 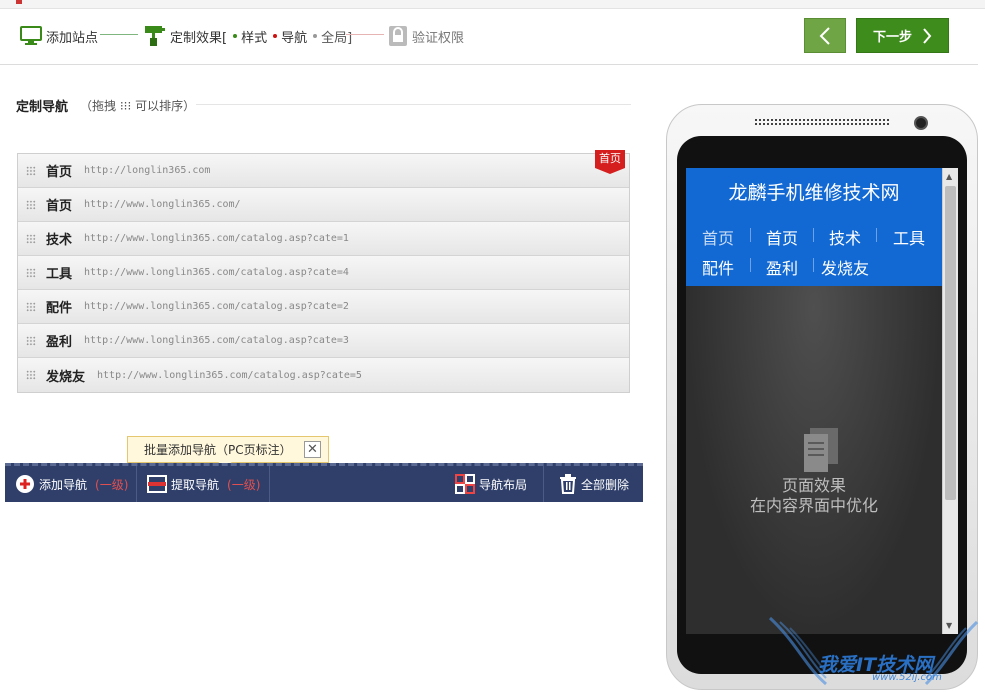 What do you see at coordinates (294, 36) in the screenshot?
I see `step-nav-label: 导航` at bounding box center [294, 36].